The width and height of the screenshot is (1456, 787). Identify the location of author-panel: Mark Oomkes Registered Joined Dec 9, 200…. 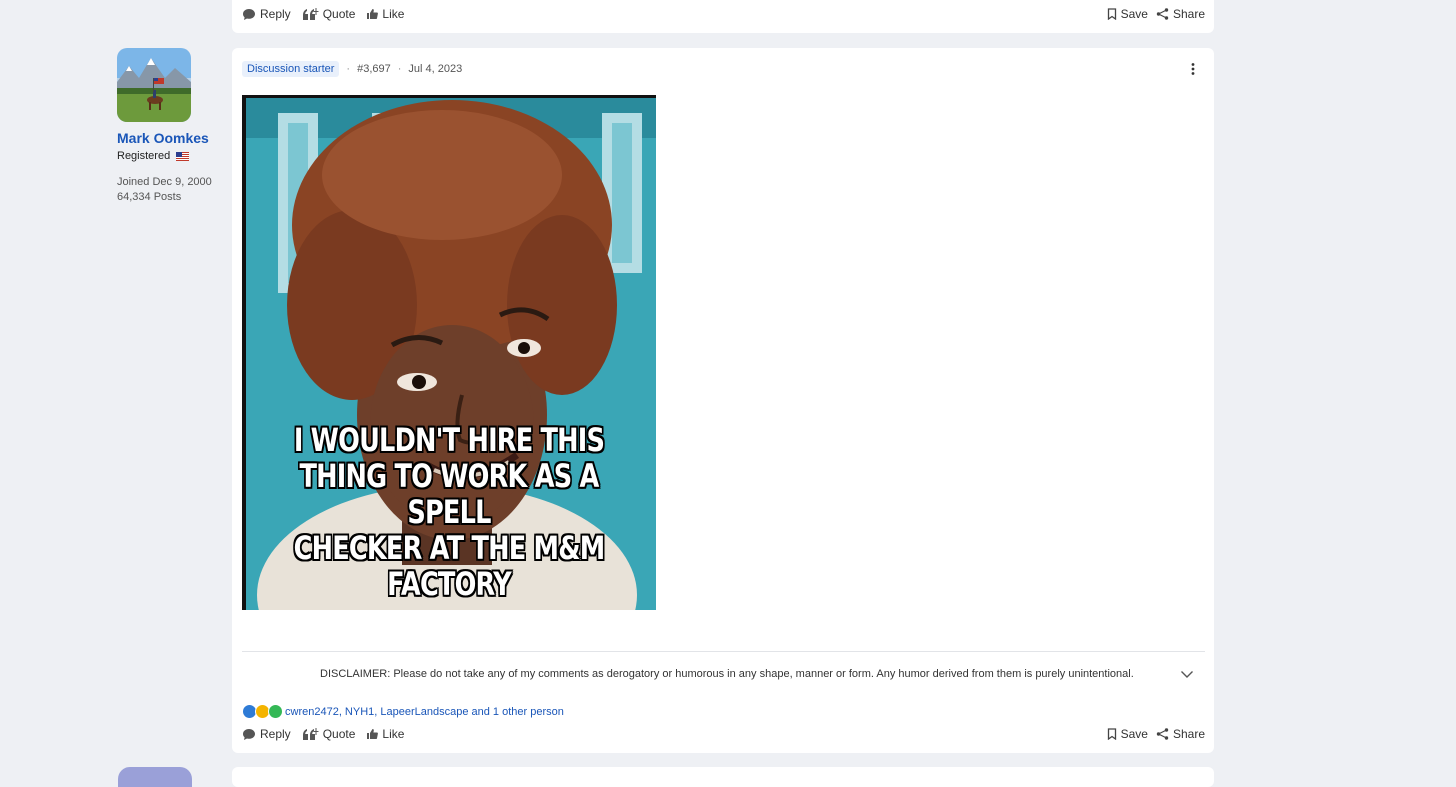
(172, 126).